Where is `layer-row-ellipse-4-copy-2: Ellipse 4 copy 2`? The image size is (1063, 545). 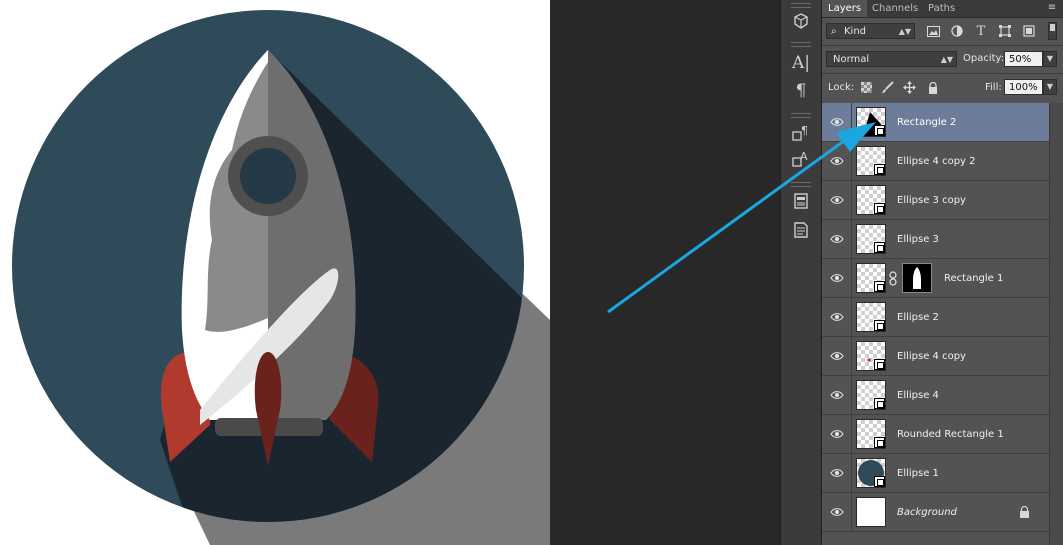
layer-row-ellipse-4-copy-2: Ellipse 4 copy 2 is located at coordinates (935, 161).